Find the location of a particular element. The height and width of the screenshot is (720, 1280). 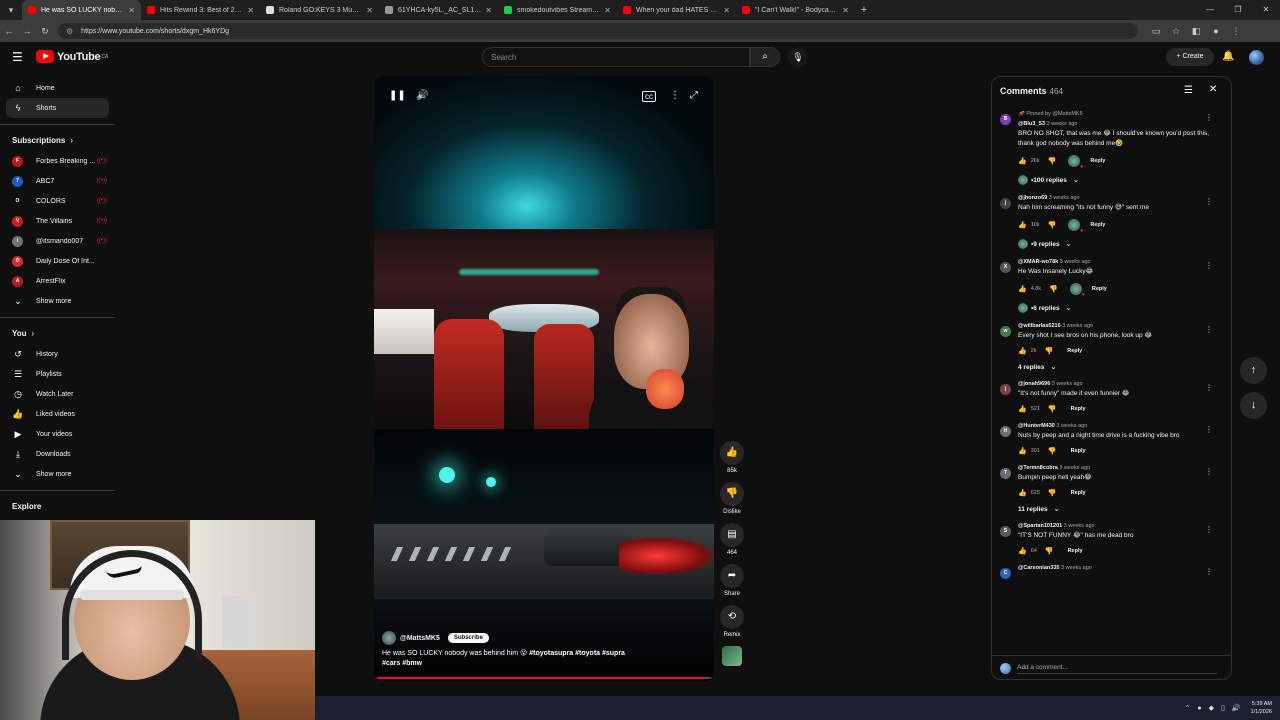

profile-icon: ● is located at coordinates (1216, 31).